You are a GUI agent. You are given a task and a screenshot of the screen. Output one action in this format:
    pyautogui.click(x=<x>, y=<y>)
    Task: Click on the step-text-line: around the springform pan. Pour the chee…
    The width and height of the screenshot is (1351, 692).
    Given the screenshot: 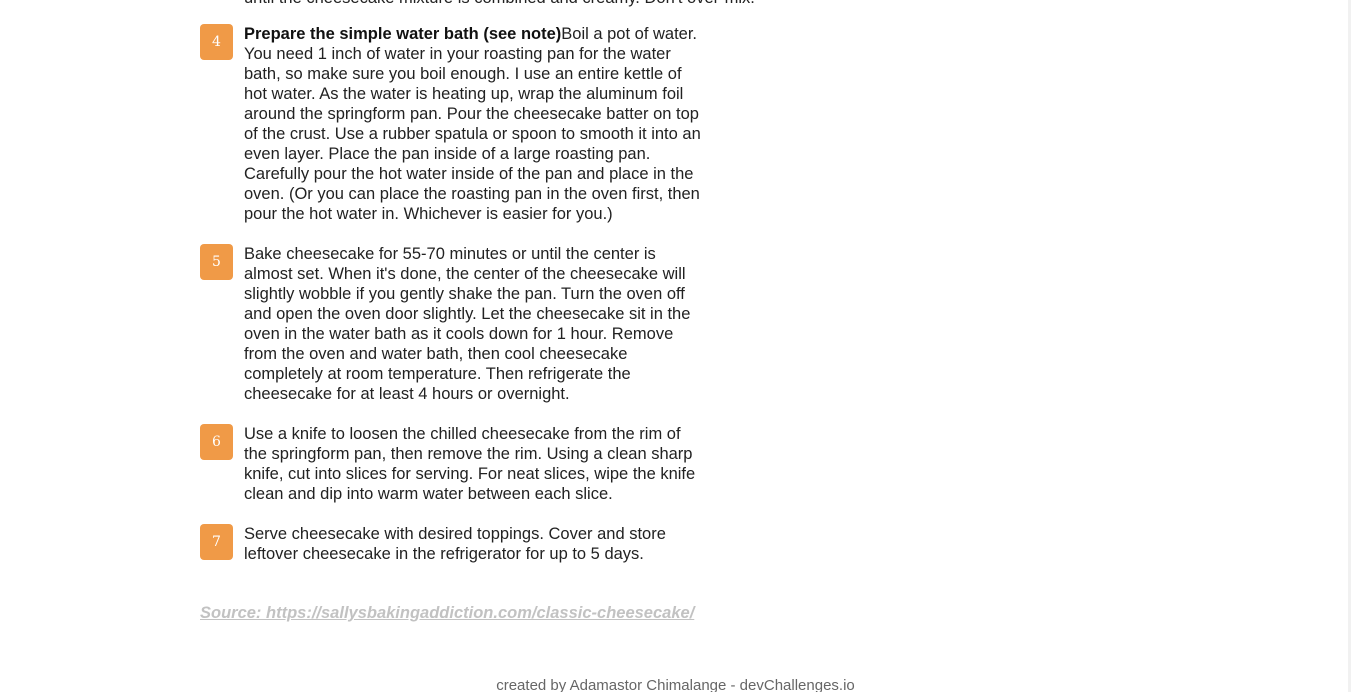 What is the action you would take?
    pyautogui.click(x=471, y=114)
    